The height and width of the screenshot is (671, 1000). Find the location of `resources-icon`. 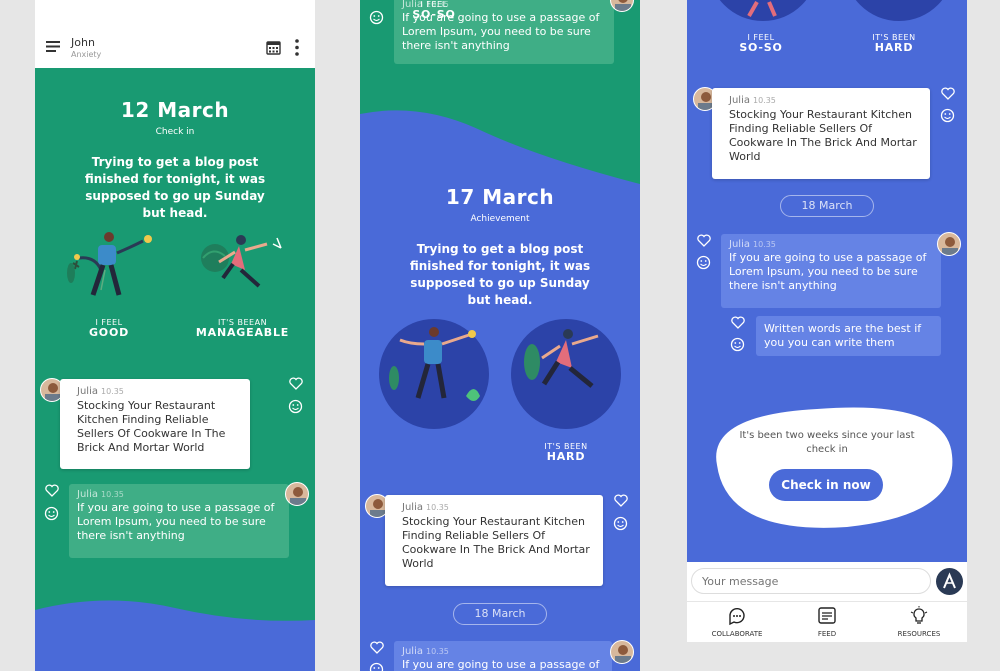

resources-icon is located at coordinates (919, 615).